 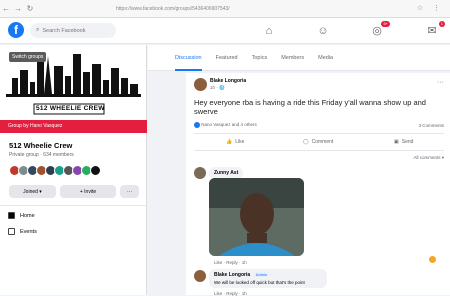 I want to click on tab-members: Members, so click(x=292, y=58).